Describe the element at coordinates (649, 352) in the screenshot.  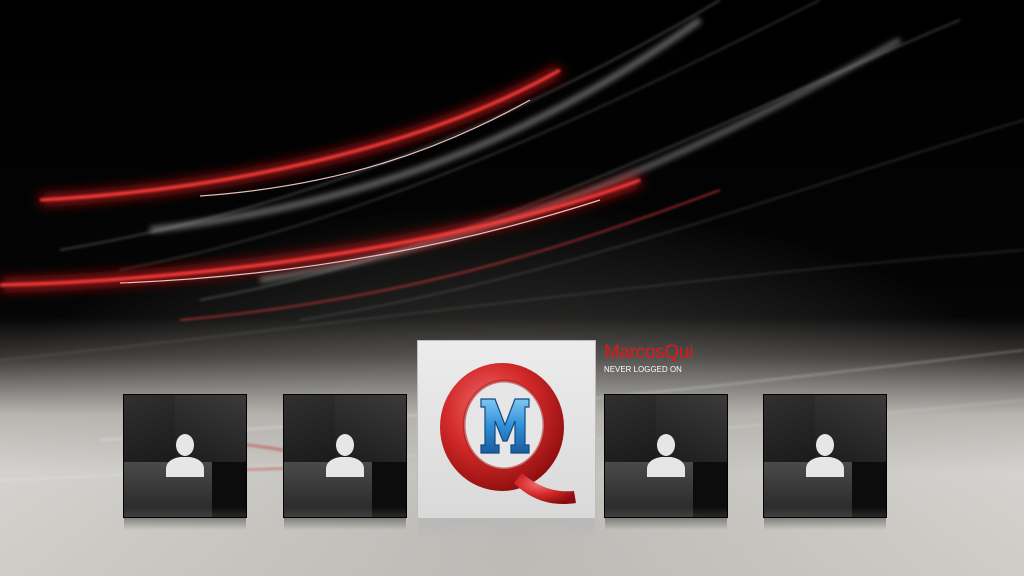
I see `user-name-label: MarcosQui` at that location.